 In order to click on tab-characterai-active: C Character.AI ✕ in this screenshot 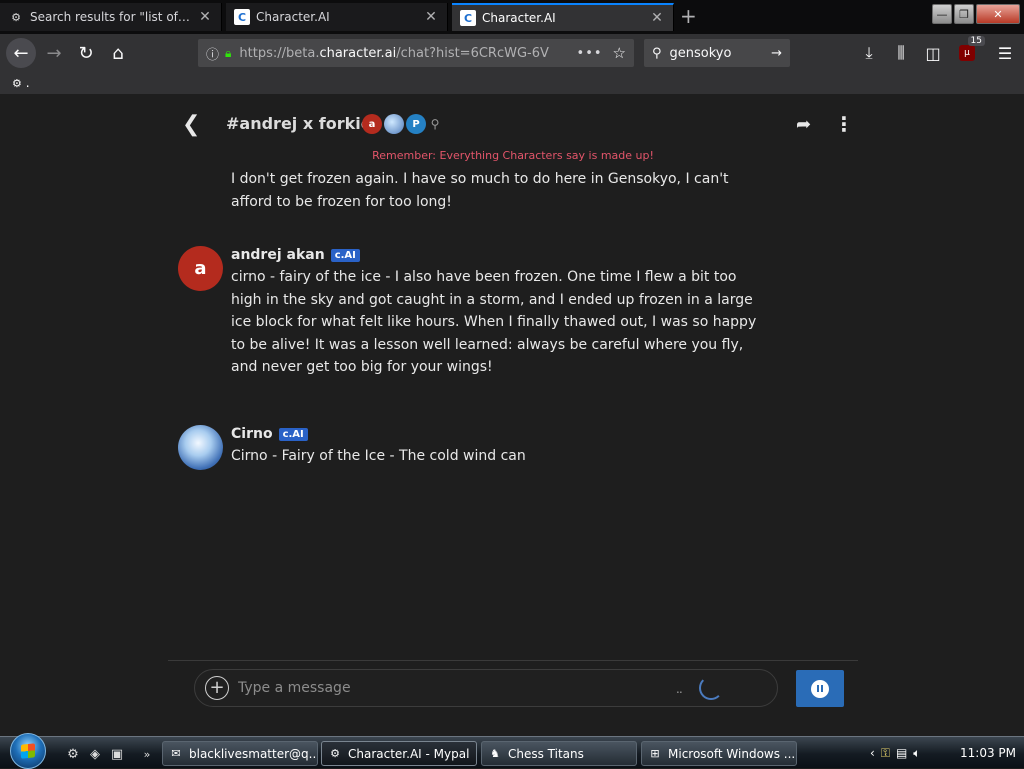, I will do `click(563, 17)`.